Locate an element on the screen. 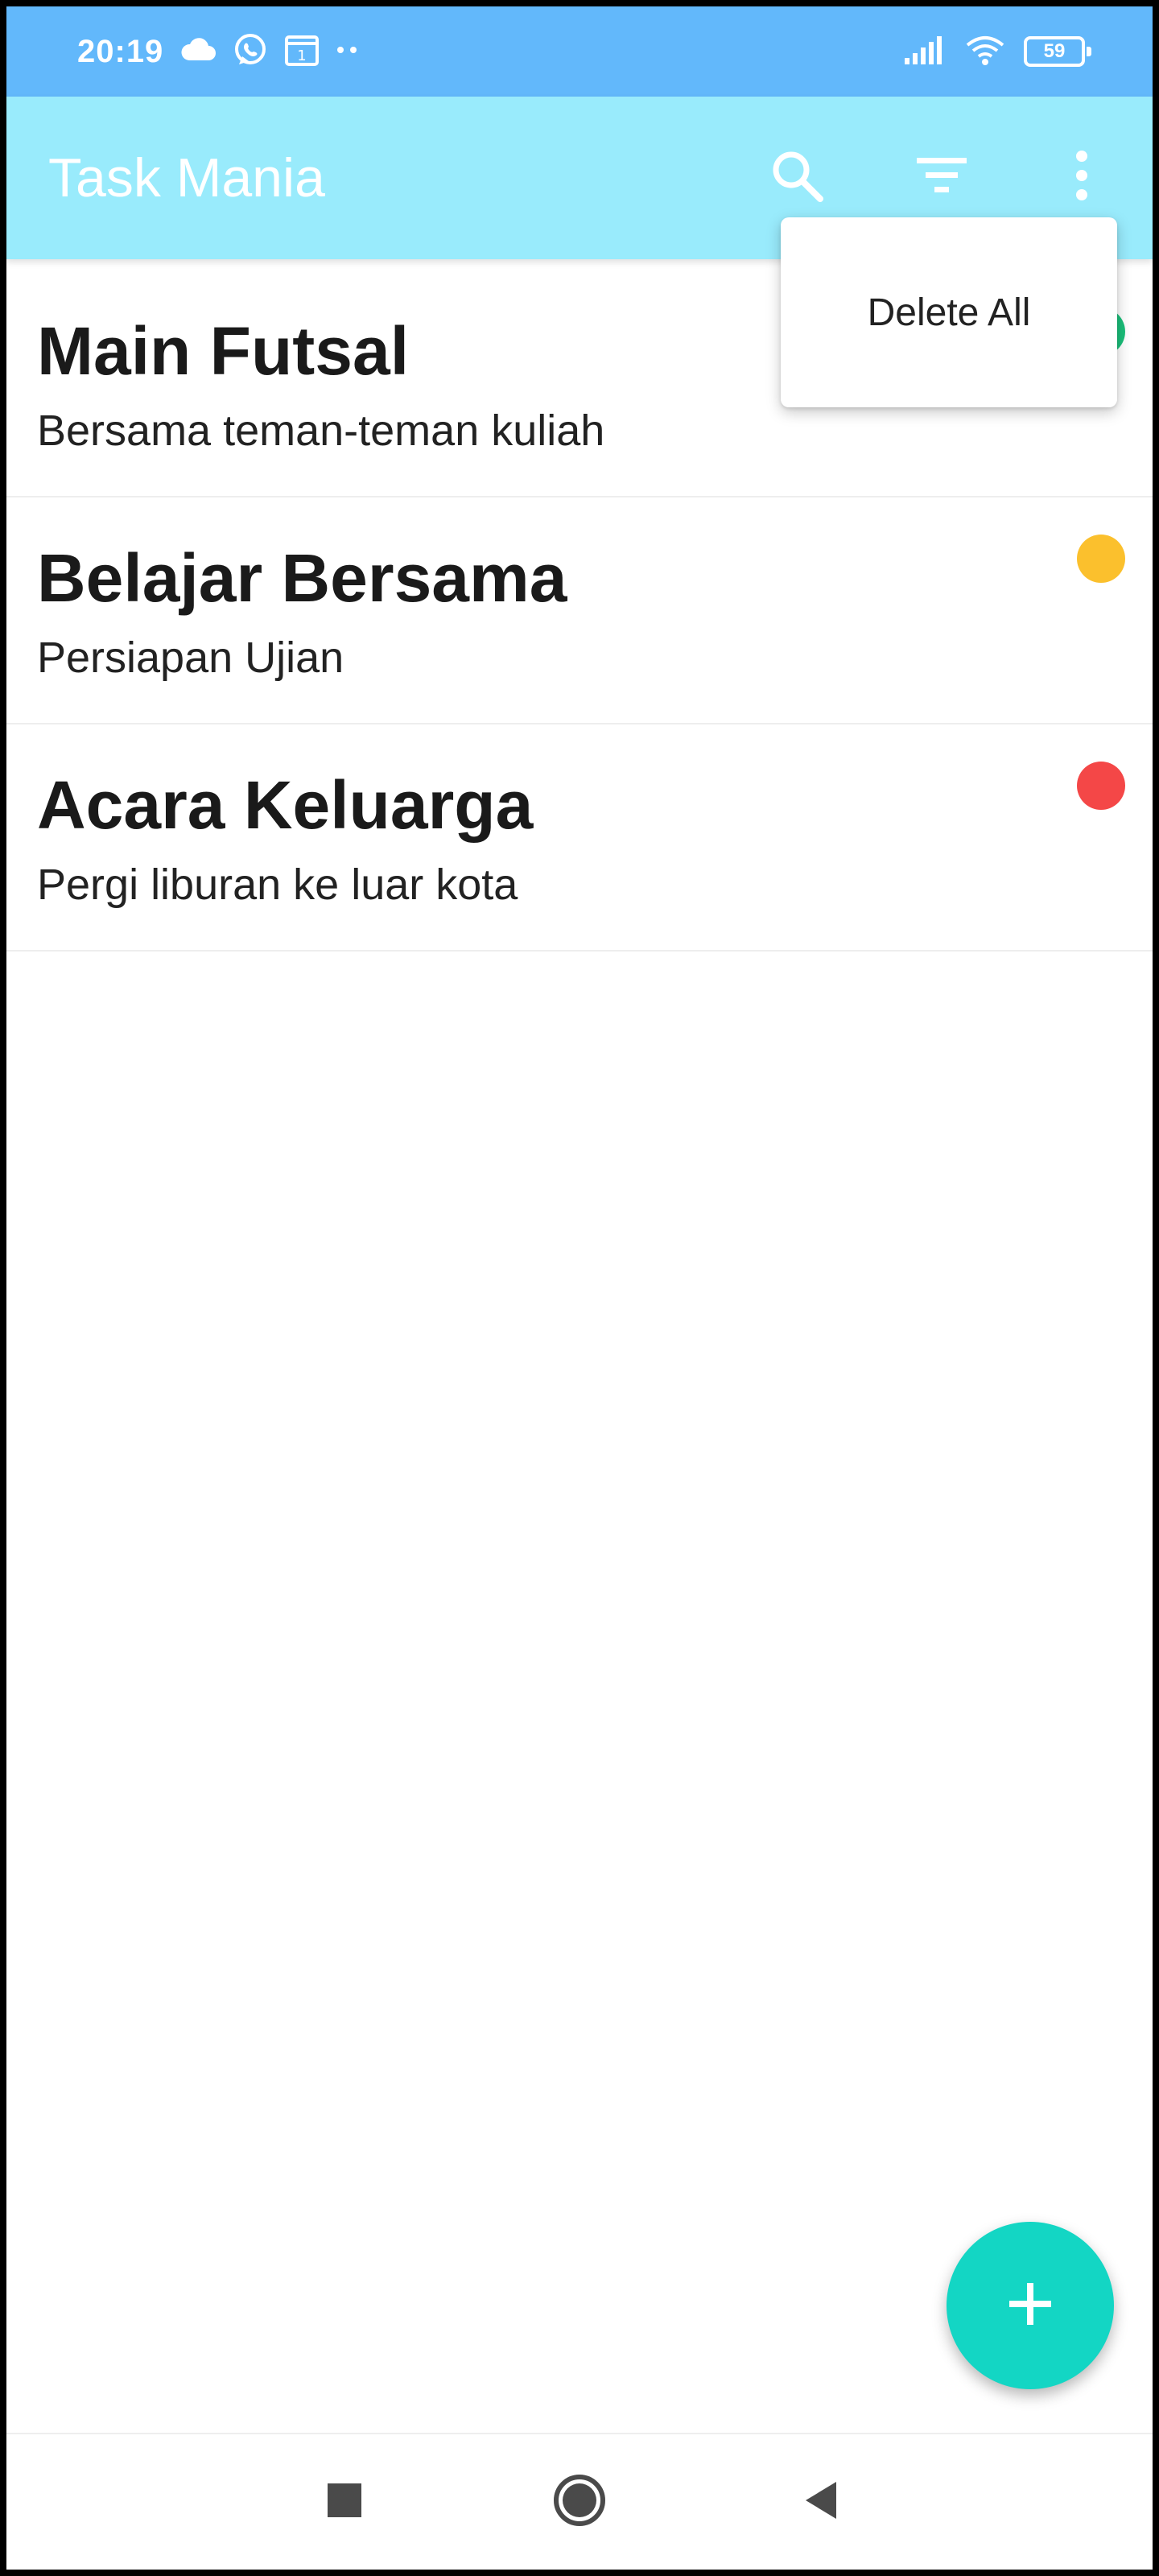 The height and width of the screenshot is (2576, 1159). more-vert-icon is located at coordinates (1082, 177).